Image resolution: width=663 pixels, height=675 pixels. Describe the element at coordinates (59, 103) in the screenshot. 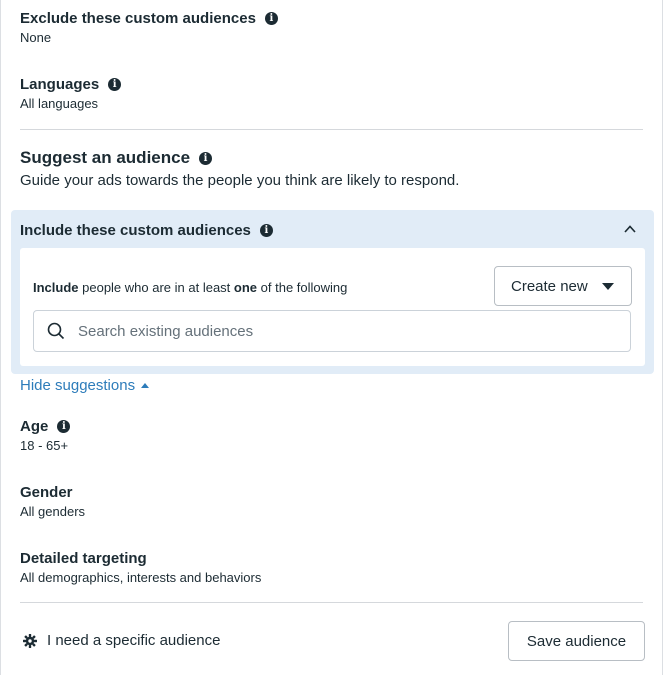

I see `languages-value: All languages` at that location.